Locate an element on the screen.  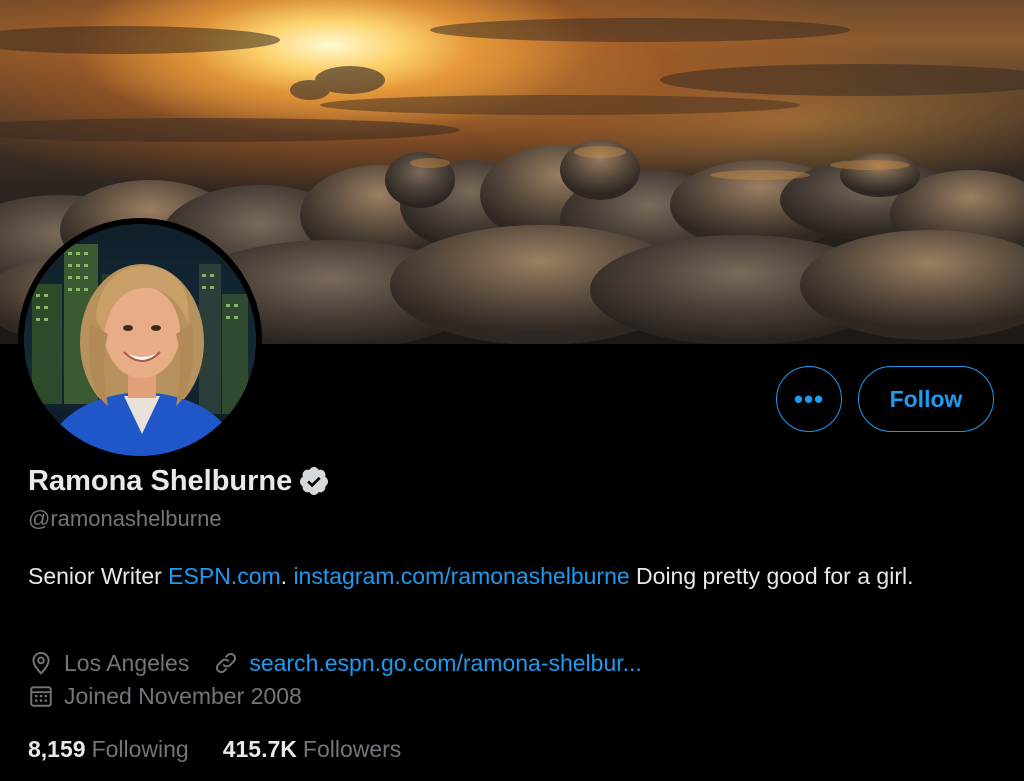
profile-stats: 8,159 Following 415.7K Followers is located at coordinates (231, 749).